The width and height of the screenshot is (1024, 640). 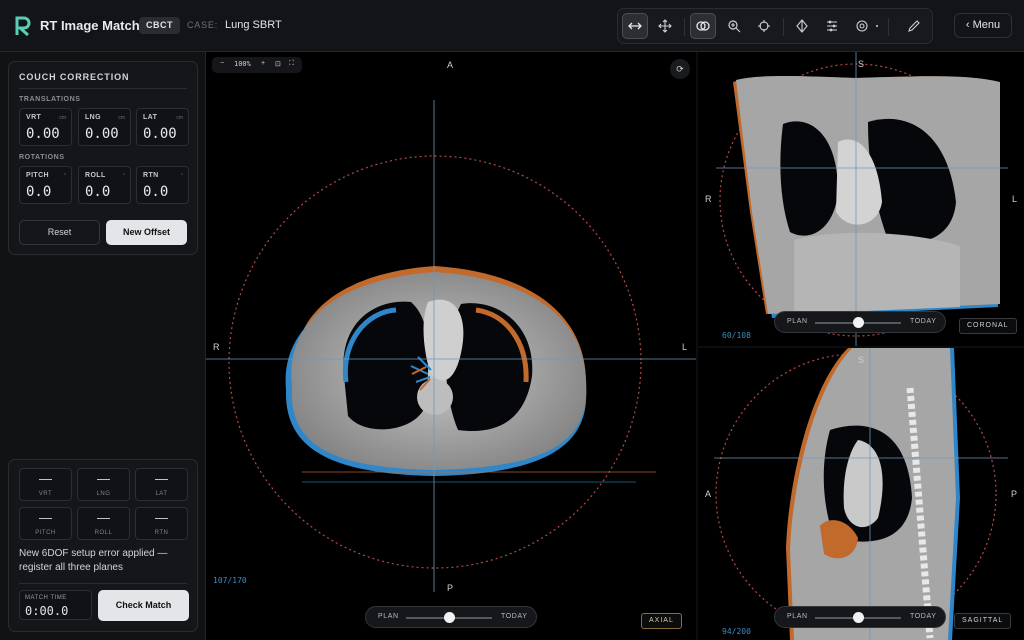 What do you see at coordinates (703, 26) in the screenshot?
I see `overlay-icon` at bounding box center [703, 26].